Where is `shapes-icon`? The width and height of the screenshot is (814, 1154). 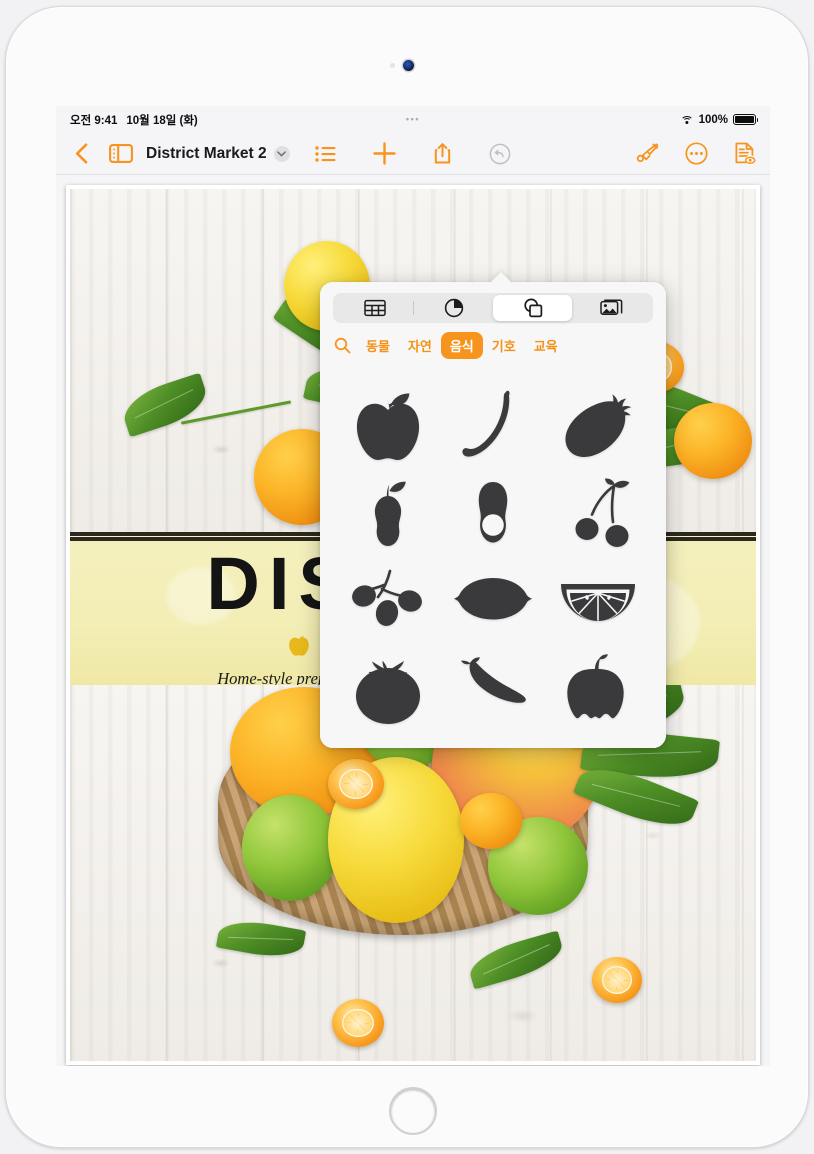
shapes-icon is located at coordinates (532, 308).